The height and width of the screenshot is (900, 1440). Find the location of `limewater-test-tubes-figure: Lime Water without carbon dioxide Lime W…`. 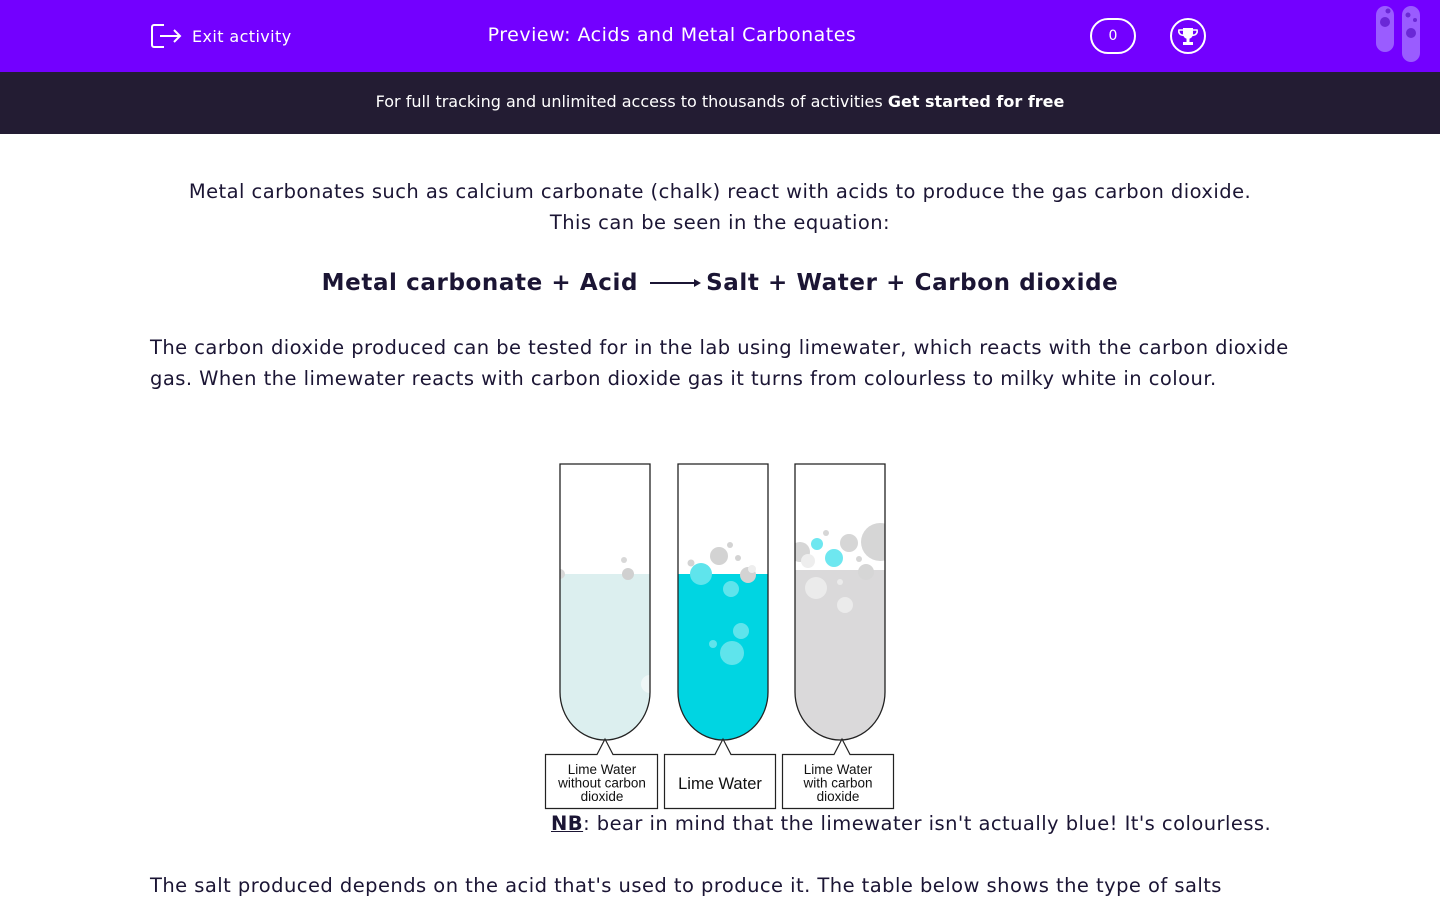

limewater-test-tubes-figure: Lime Water without carbon dioxide Lime W… is located at coordinates (719, 636).